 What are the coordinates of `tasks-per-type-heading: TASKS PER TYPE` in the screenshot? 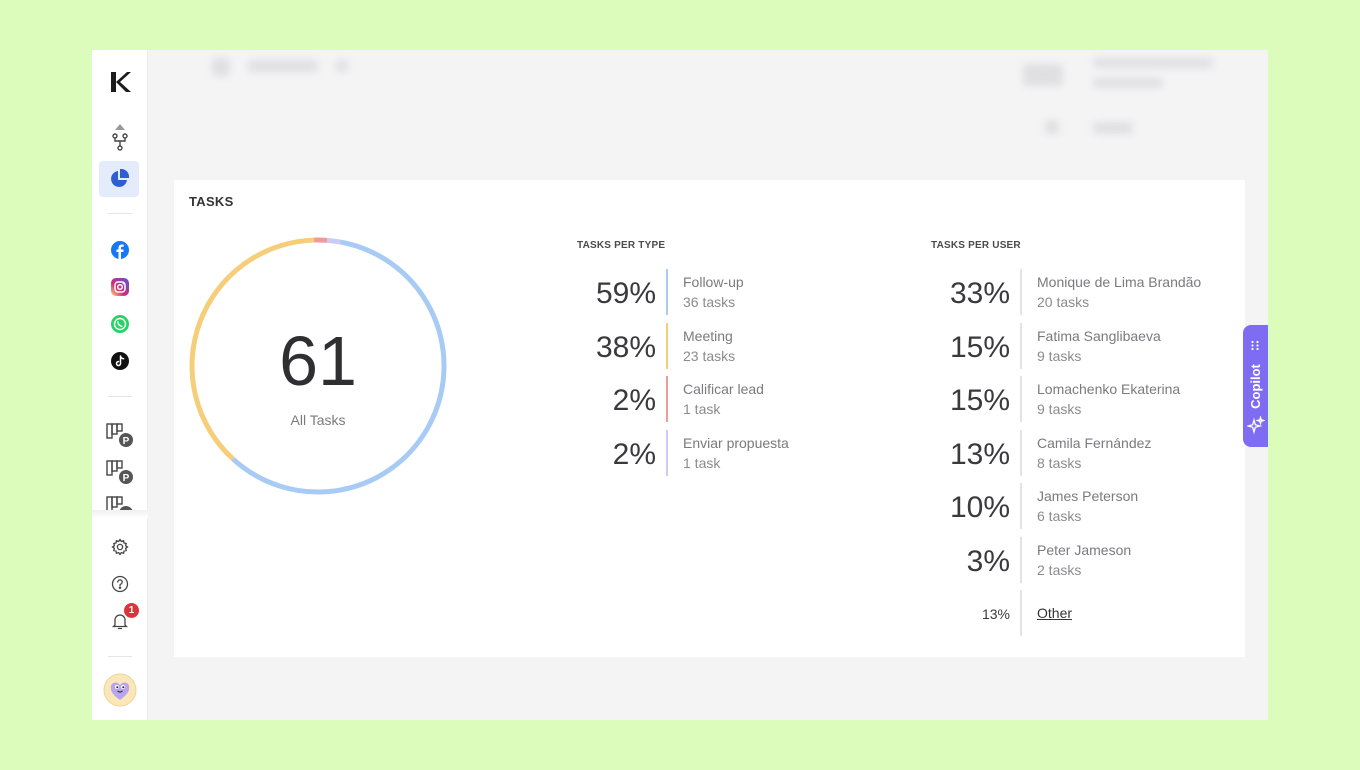 It's located at (621, 245).